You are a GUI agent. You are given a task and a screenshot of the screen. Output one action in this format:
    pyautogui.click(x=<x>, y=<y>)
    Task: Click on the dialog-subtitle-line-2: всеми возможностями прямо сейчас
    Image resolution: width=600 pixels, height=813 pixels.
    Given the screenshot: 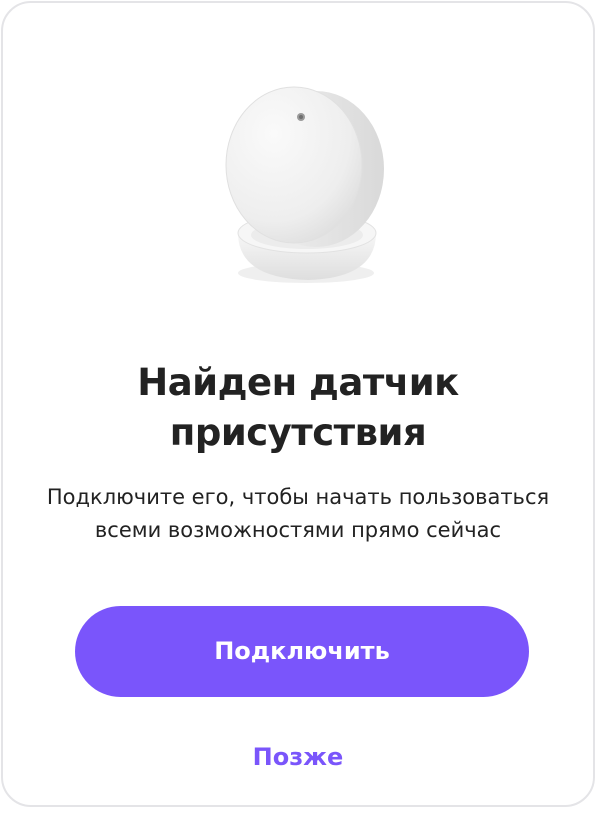 What is the action you would take?
    pyautogui.click(x=298, y=530)
    